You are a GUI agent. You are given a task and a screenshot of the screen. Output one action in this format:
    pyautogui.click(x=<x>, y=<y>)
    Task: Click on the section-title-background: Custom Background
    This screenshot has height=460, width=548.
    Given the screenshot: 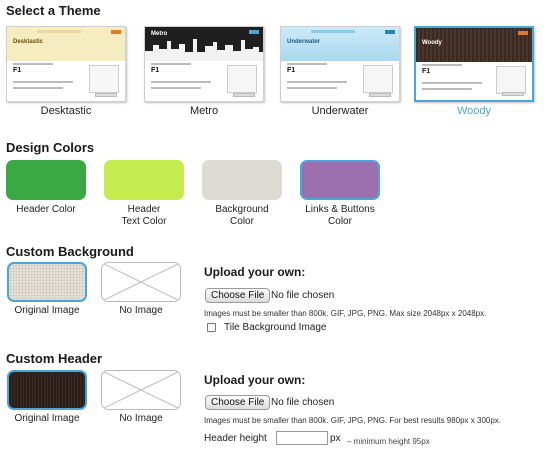 What is the action you would take?
    pyautogui.click(x=70, y=251)
    